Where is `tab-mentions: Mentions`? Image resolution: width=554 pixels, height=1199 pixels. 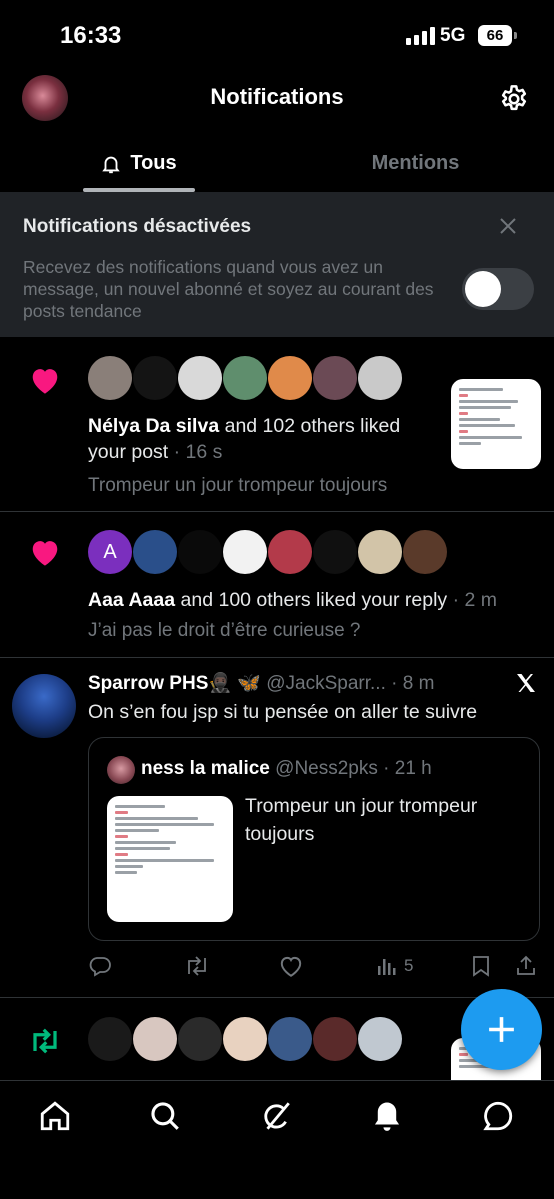
tab-mentions: Mentions is located at coordinates (415, 163).